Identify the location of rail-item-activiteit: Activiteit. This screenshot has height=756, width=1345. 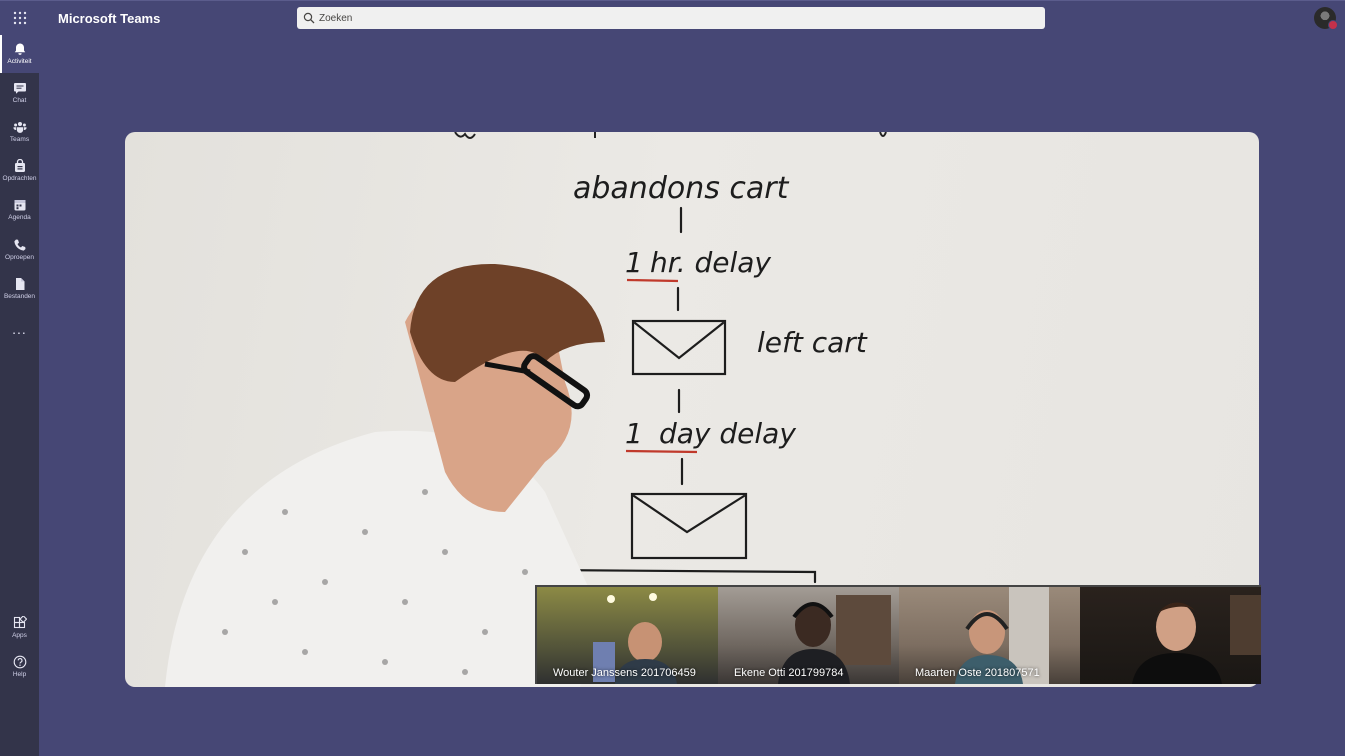
(19, 54).